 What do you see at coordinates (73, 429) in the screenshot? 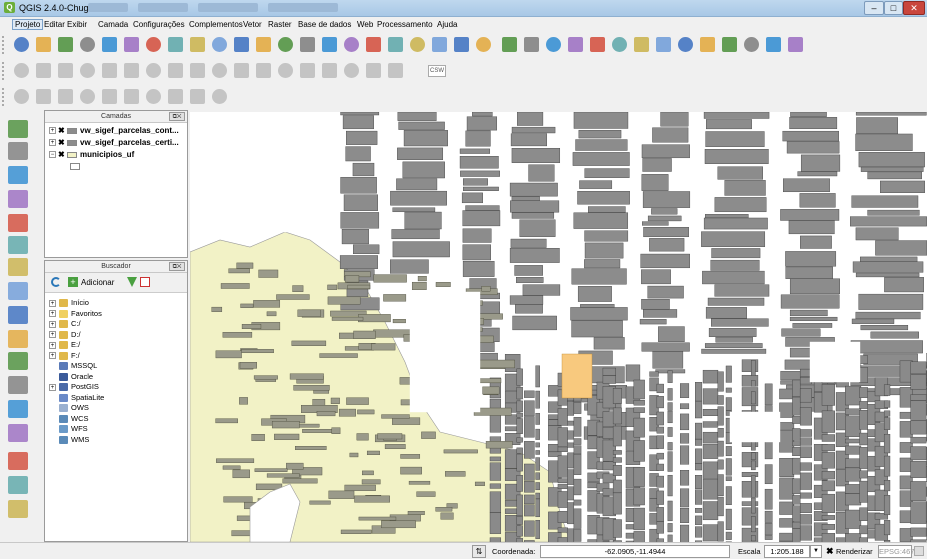
I see `browser-item: WFS` at bounding box center [73, 429].